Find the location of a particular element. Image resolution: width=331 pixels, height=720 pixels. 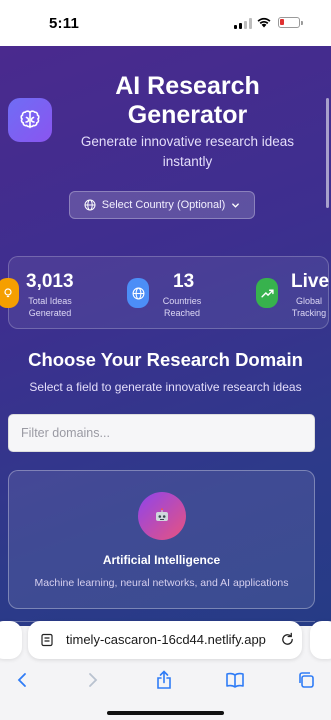

stat-label-countries: Countries Reached is located at coordinates (182, 307).